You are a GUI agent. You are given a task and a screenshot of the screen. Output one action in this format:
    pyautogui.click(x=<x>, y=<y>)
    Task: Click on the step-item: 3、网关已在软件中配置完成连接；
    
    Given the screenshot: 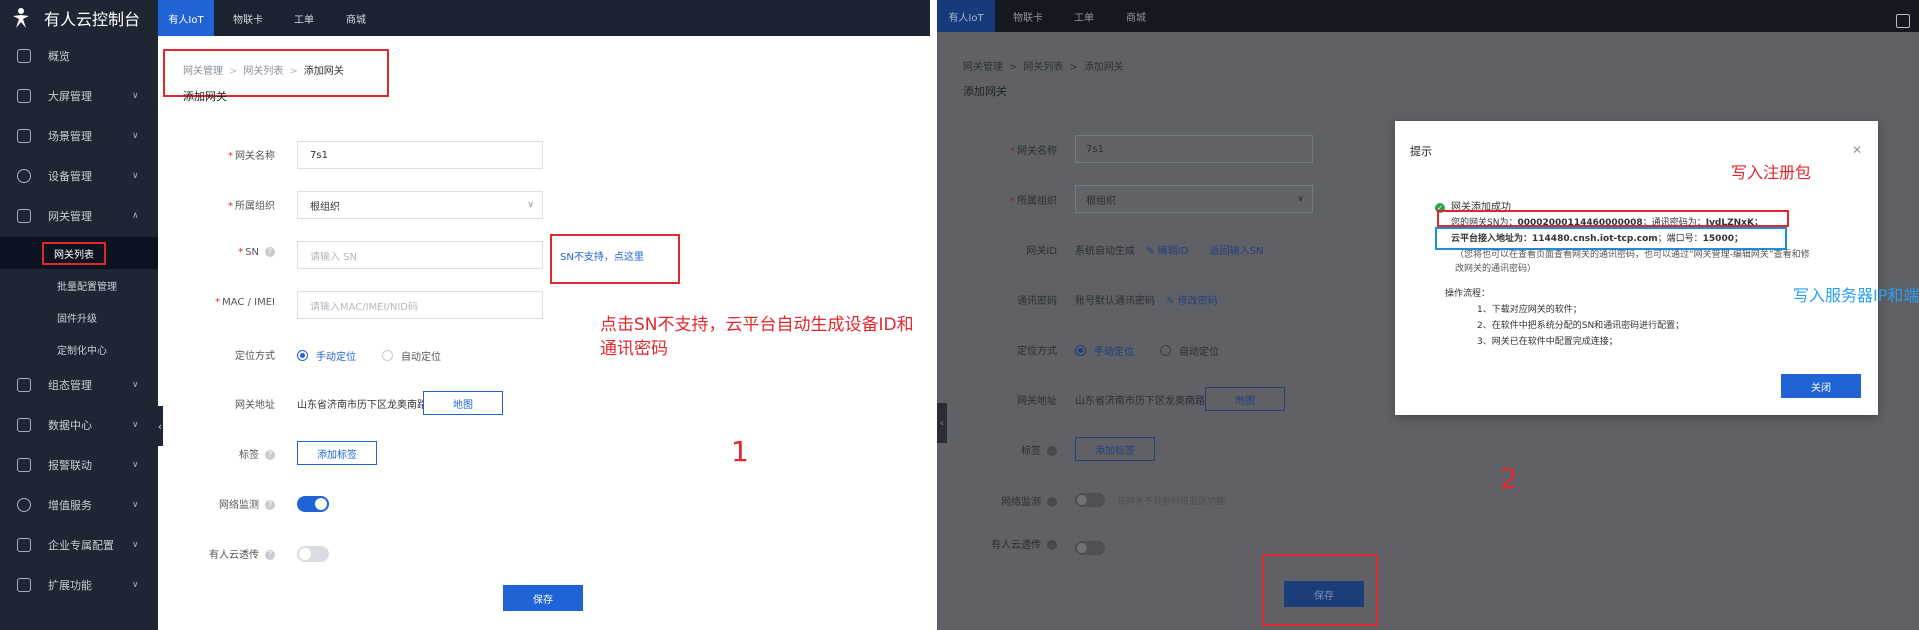 What is the action you would take?
    pyautogui.click(x=1547, y=342)
    